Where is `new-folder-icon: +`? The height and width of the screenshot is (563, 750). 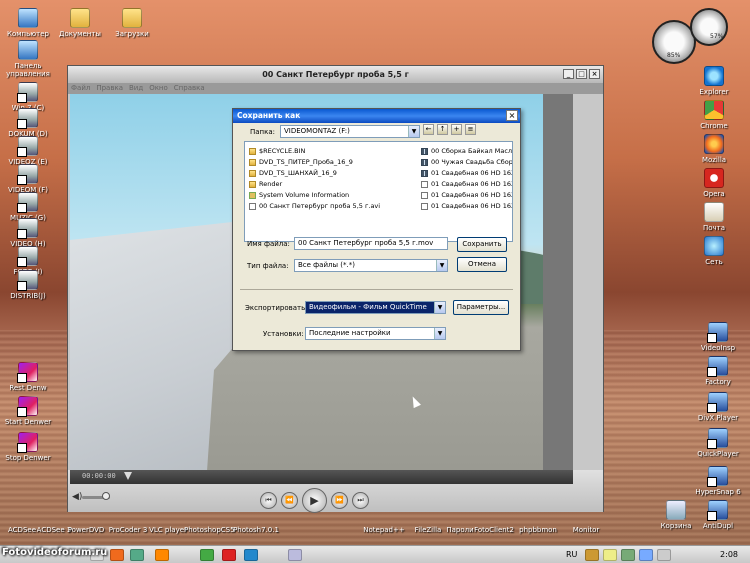 new-folder-icon: + is located at coordinates (456, 129).